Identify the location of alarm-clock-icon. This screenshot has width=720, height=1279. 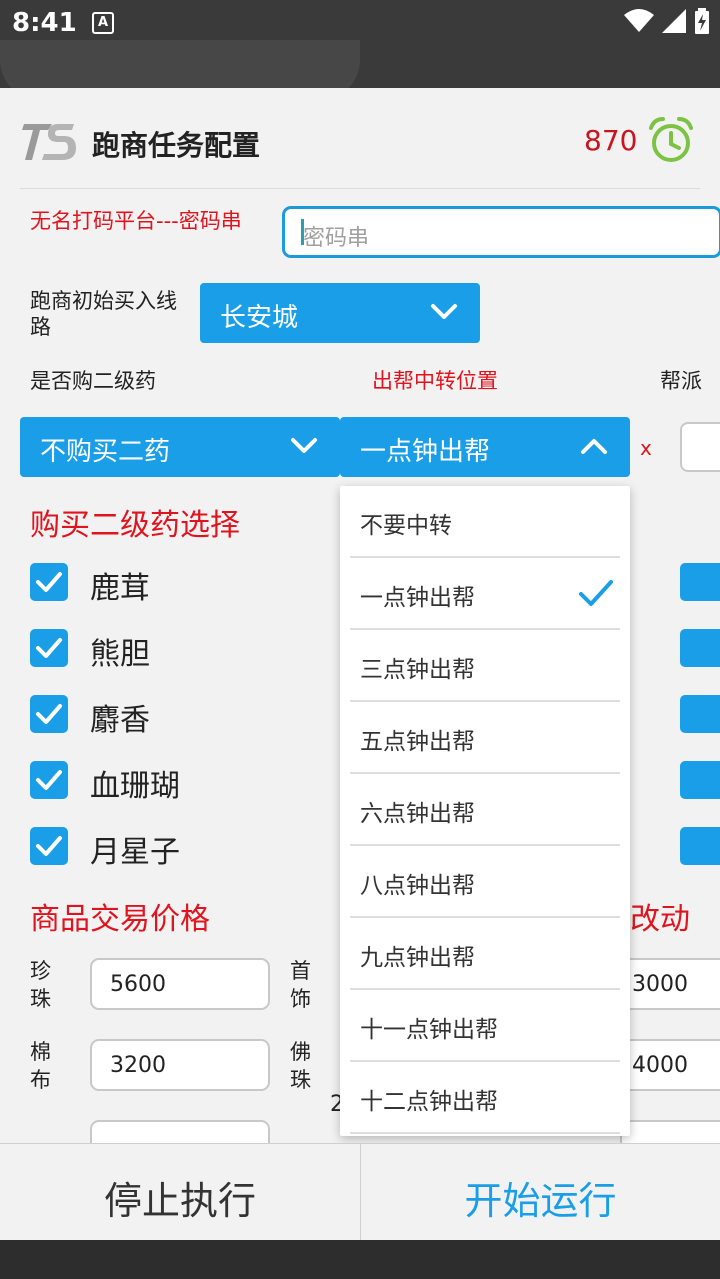
(671, 140).